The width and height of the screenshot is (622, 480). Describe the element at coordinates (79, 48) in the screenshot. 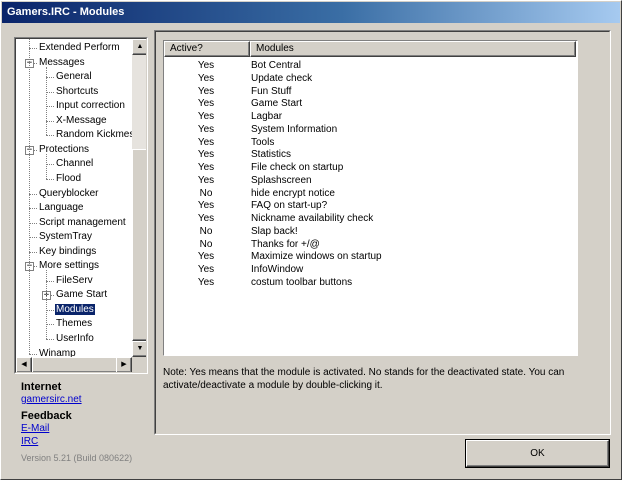

I see `tree-item: Extended Perform` at that location.